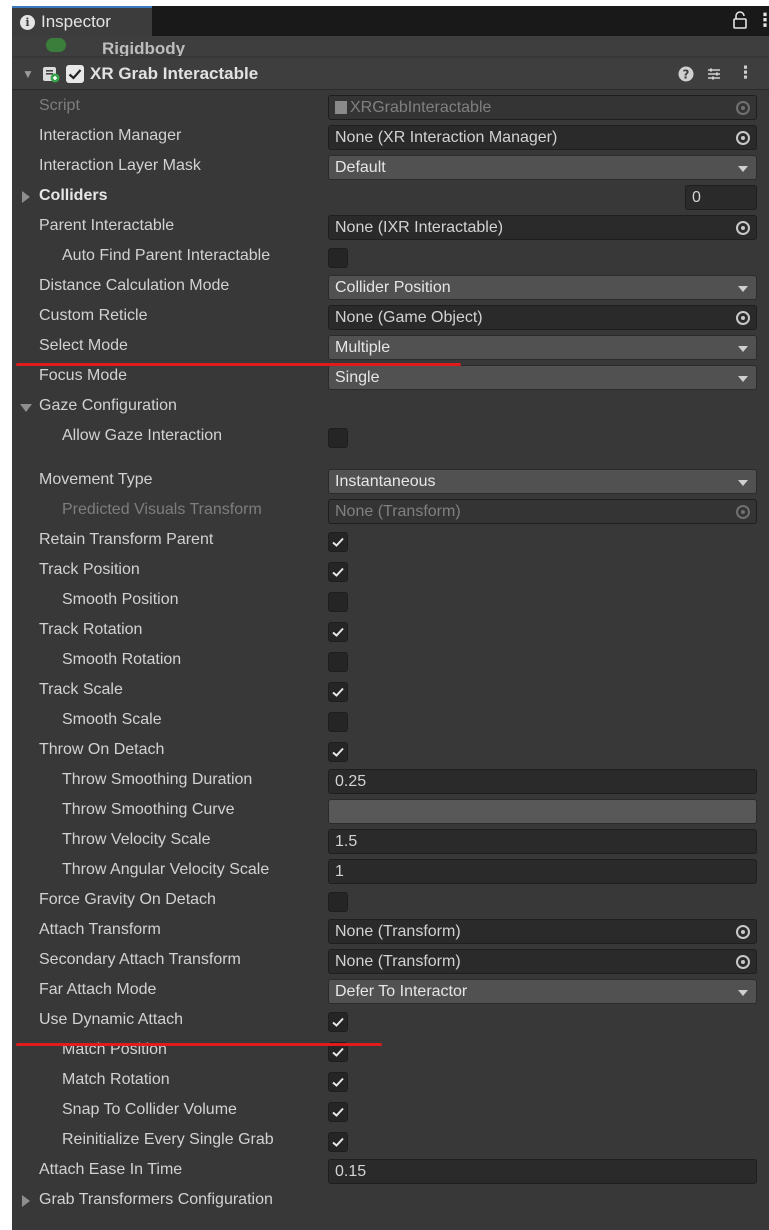  I want to click on distance-calculation-mode-dropdown: Collider Position, so click(542, 287).